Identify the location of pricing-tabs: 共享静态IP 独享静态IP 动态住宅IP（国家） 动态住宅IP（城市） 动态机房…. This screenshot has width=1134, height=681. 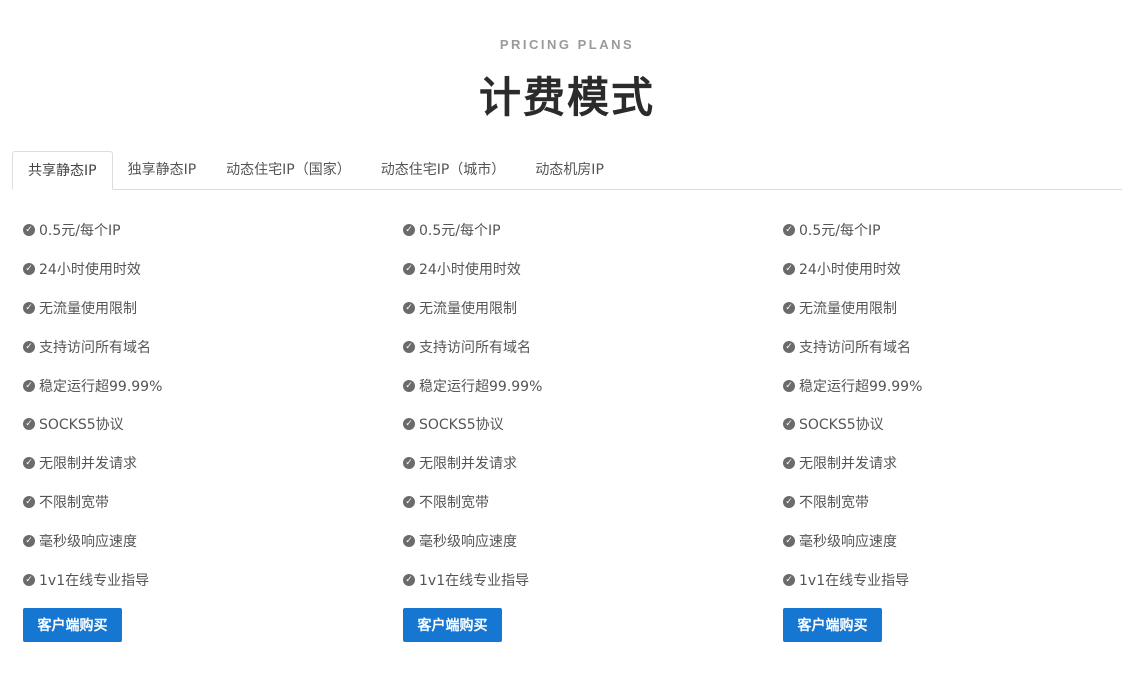
(567, 170).